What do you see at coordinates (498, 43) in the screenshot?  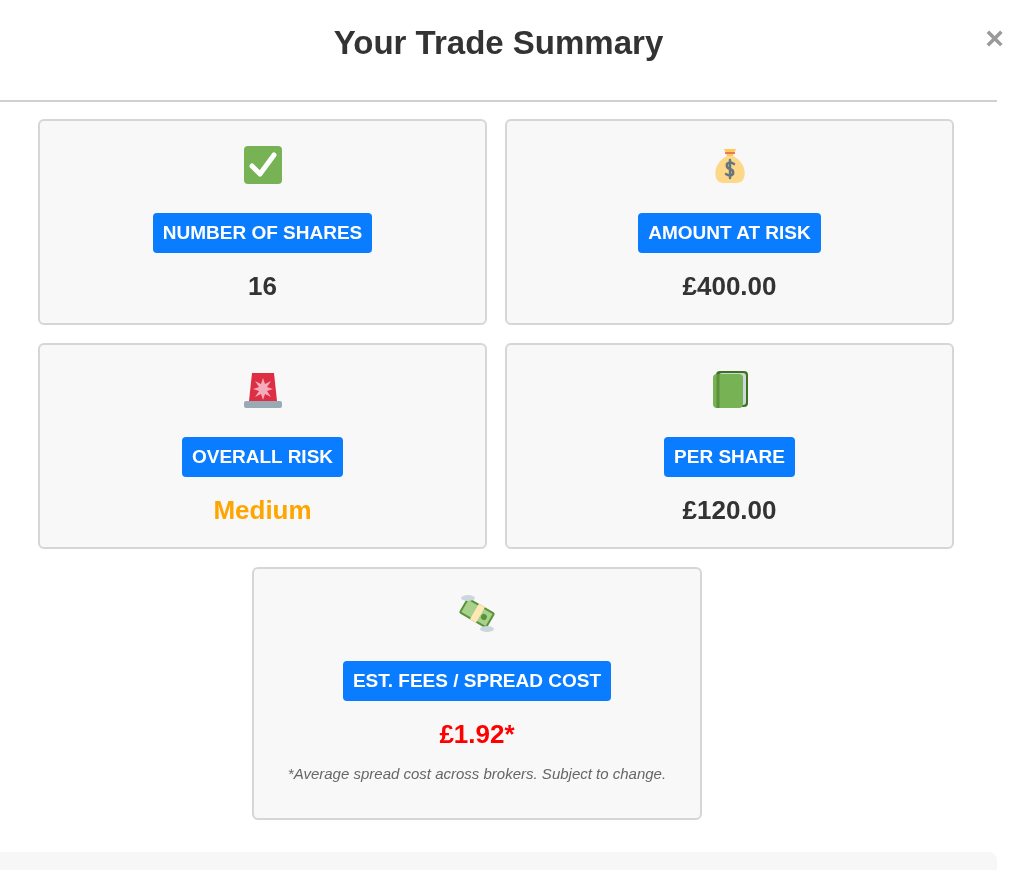 I see `dialog-title: Your Trade Summary` at bounding box center [498, 43].